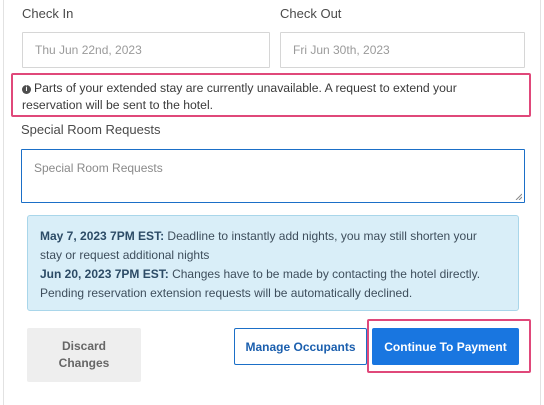 Image resolution: width=544 pixels, height=405 pixels. What do you see at coordinates (98, 168) in the screenshot?
I see `special-requests-placeholder: Special Room Requests` at bounding box center [98, 168].